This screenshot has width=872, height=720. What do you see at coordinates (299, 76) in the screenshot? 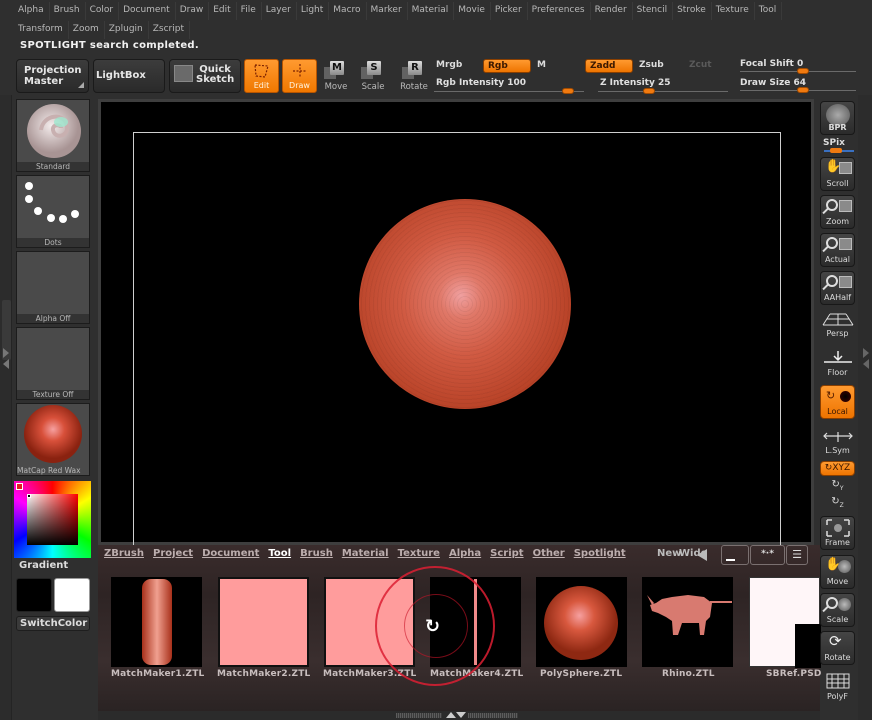
I see `draw-mode-button: Draw` at bounding box center [299, 76].